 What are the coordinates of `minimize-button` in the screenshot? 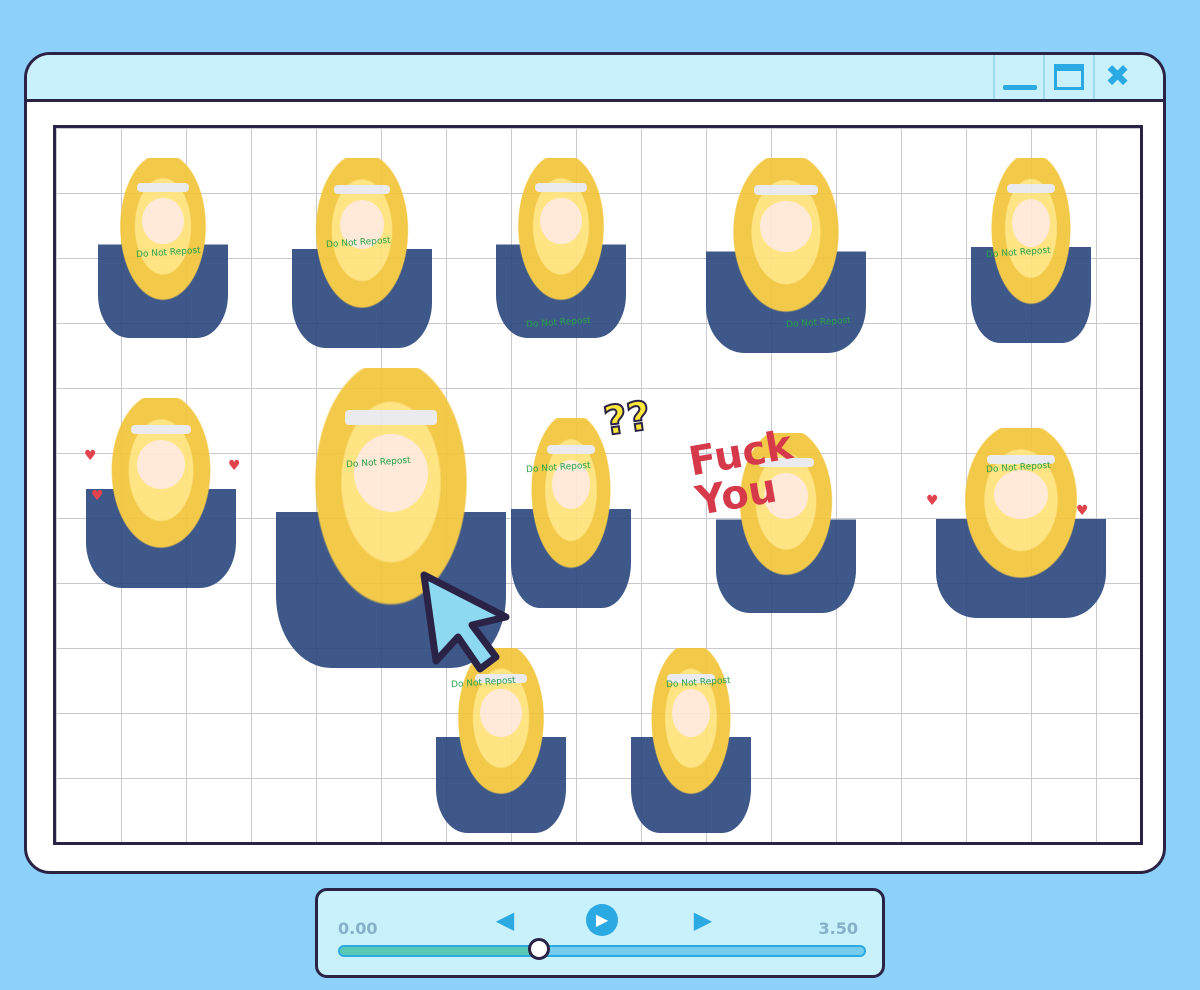 It's located at (1017, 77).